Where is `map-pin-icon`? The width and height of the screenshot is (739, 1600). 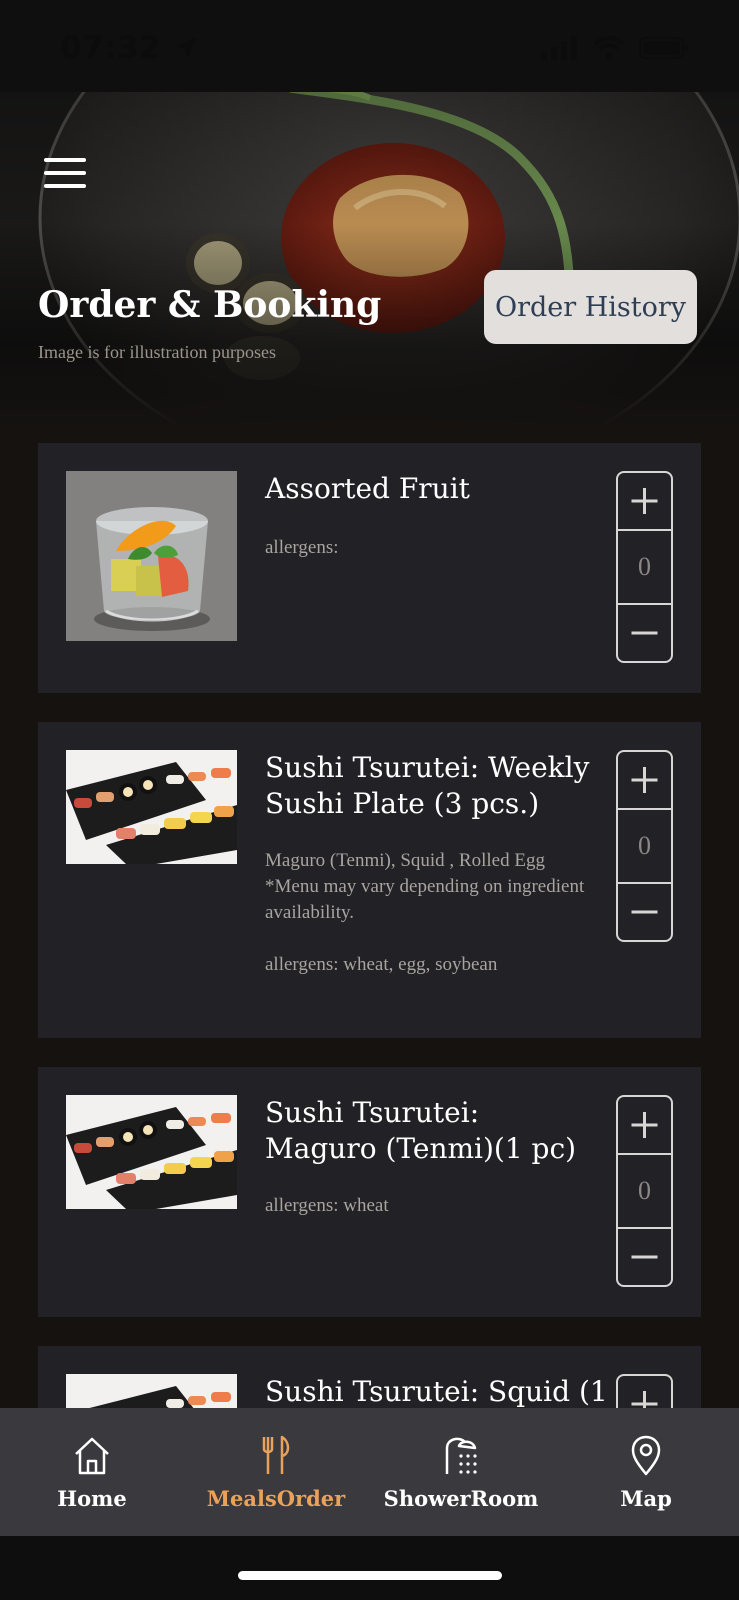 map-pin-icon is located at coordinates (646, 1455).